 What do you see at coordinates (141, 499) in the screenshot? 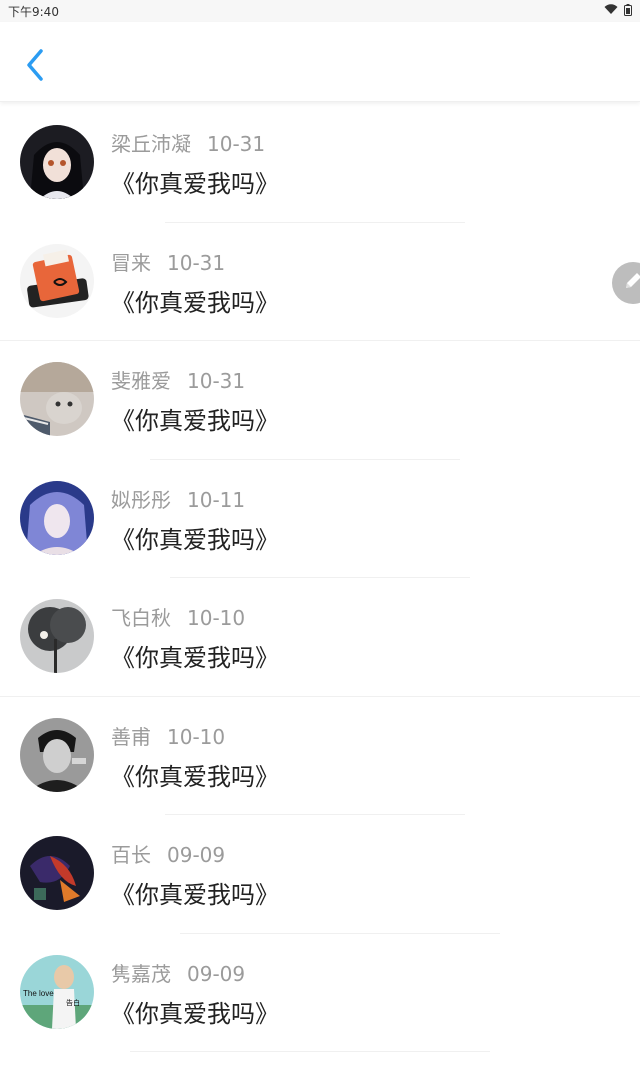
I see `sender-name: 姒彤彤` at bounding box center [141, 499].